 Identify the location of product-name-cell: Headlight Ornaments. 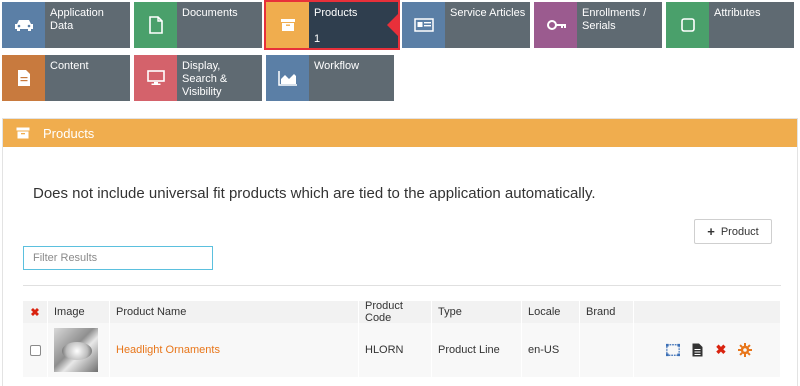
(234, 350).